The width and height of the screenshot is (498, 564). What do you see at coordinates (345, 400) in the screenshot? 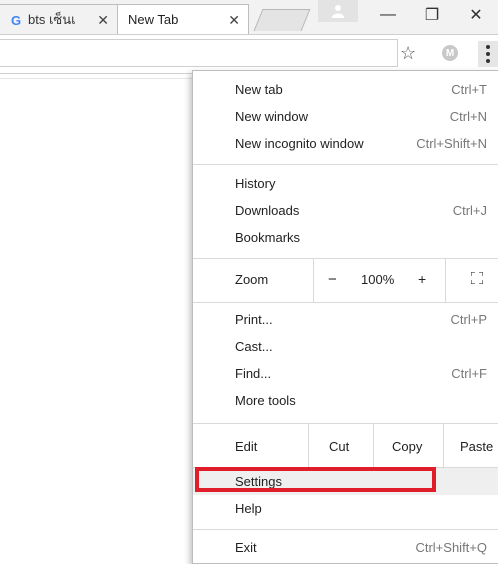
I see `menu-item-more-tools: More tools ‹` at bounding box center [345, 400].